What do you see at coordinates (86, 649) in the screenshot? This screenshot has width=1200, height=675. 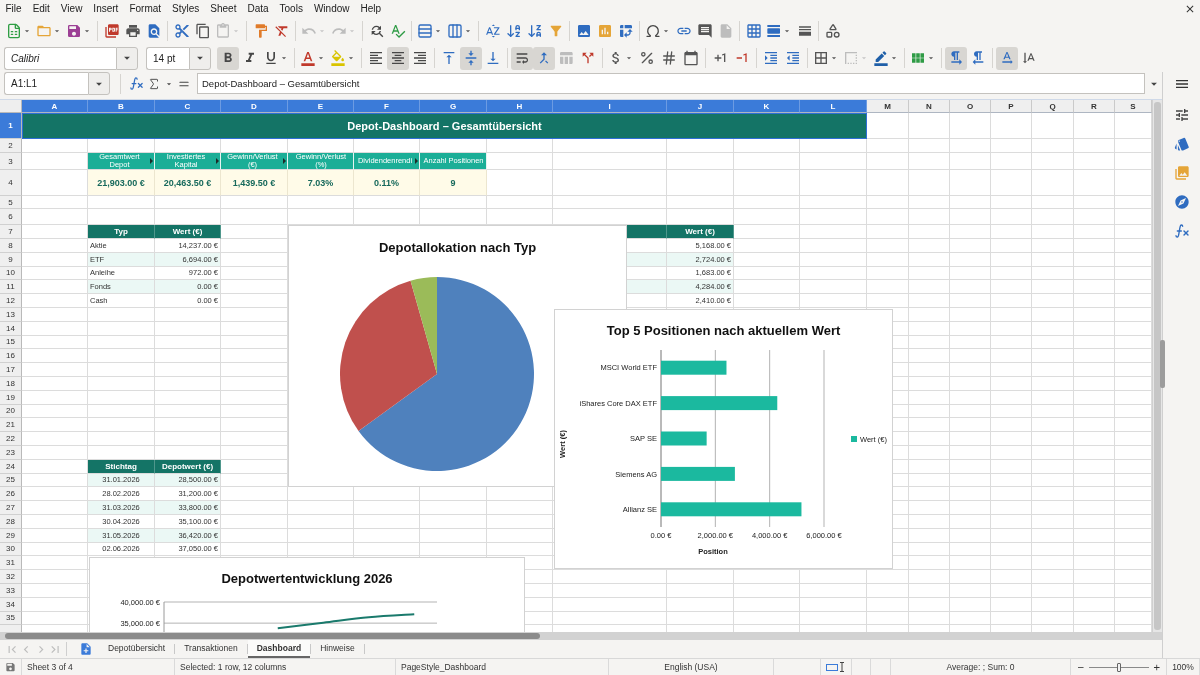 I see `add-sheet-icon` at bounding box center [86, 649].